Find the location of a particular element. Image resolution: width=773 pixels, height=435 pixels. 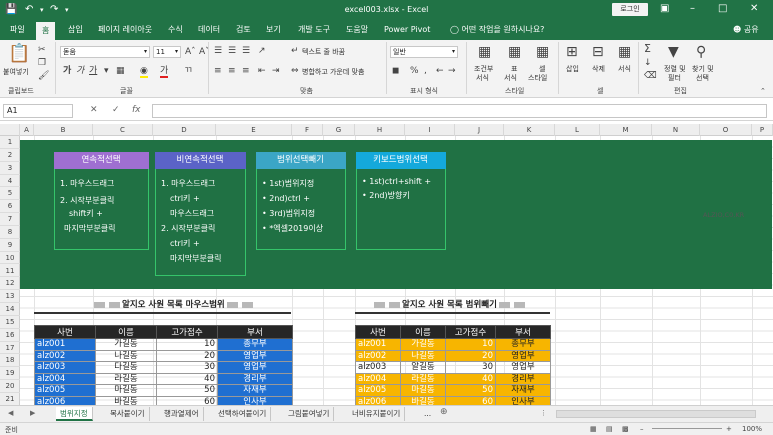

orientation-icon: ↗ is located at coordinates (262, 51).